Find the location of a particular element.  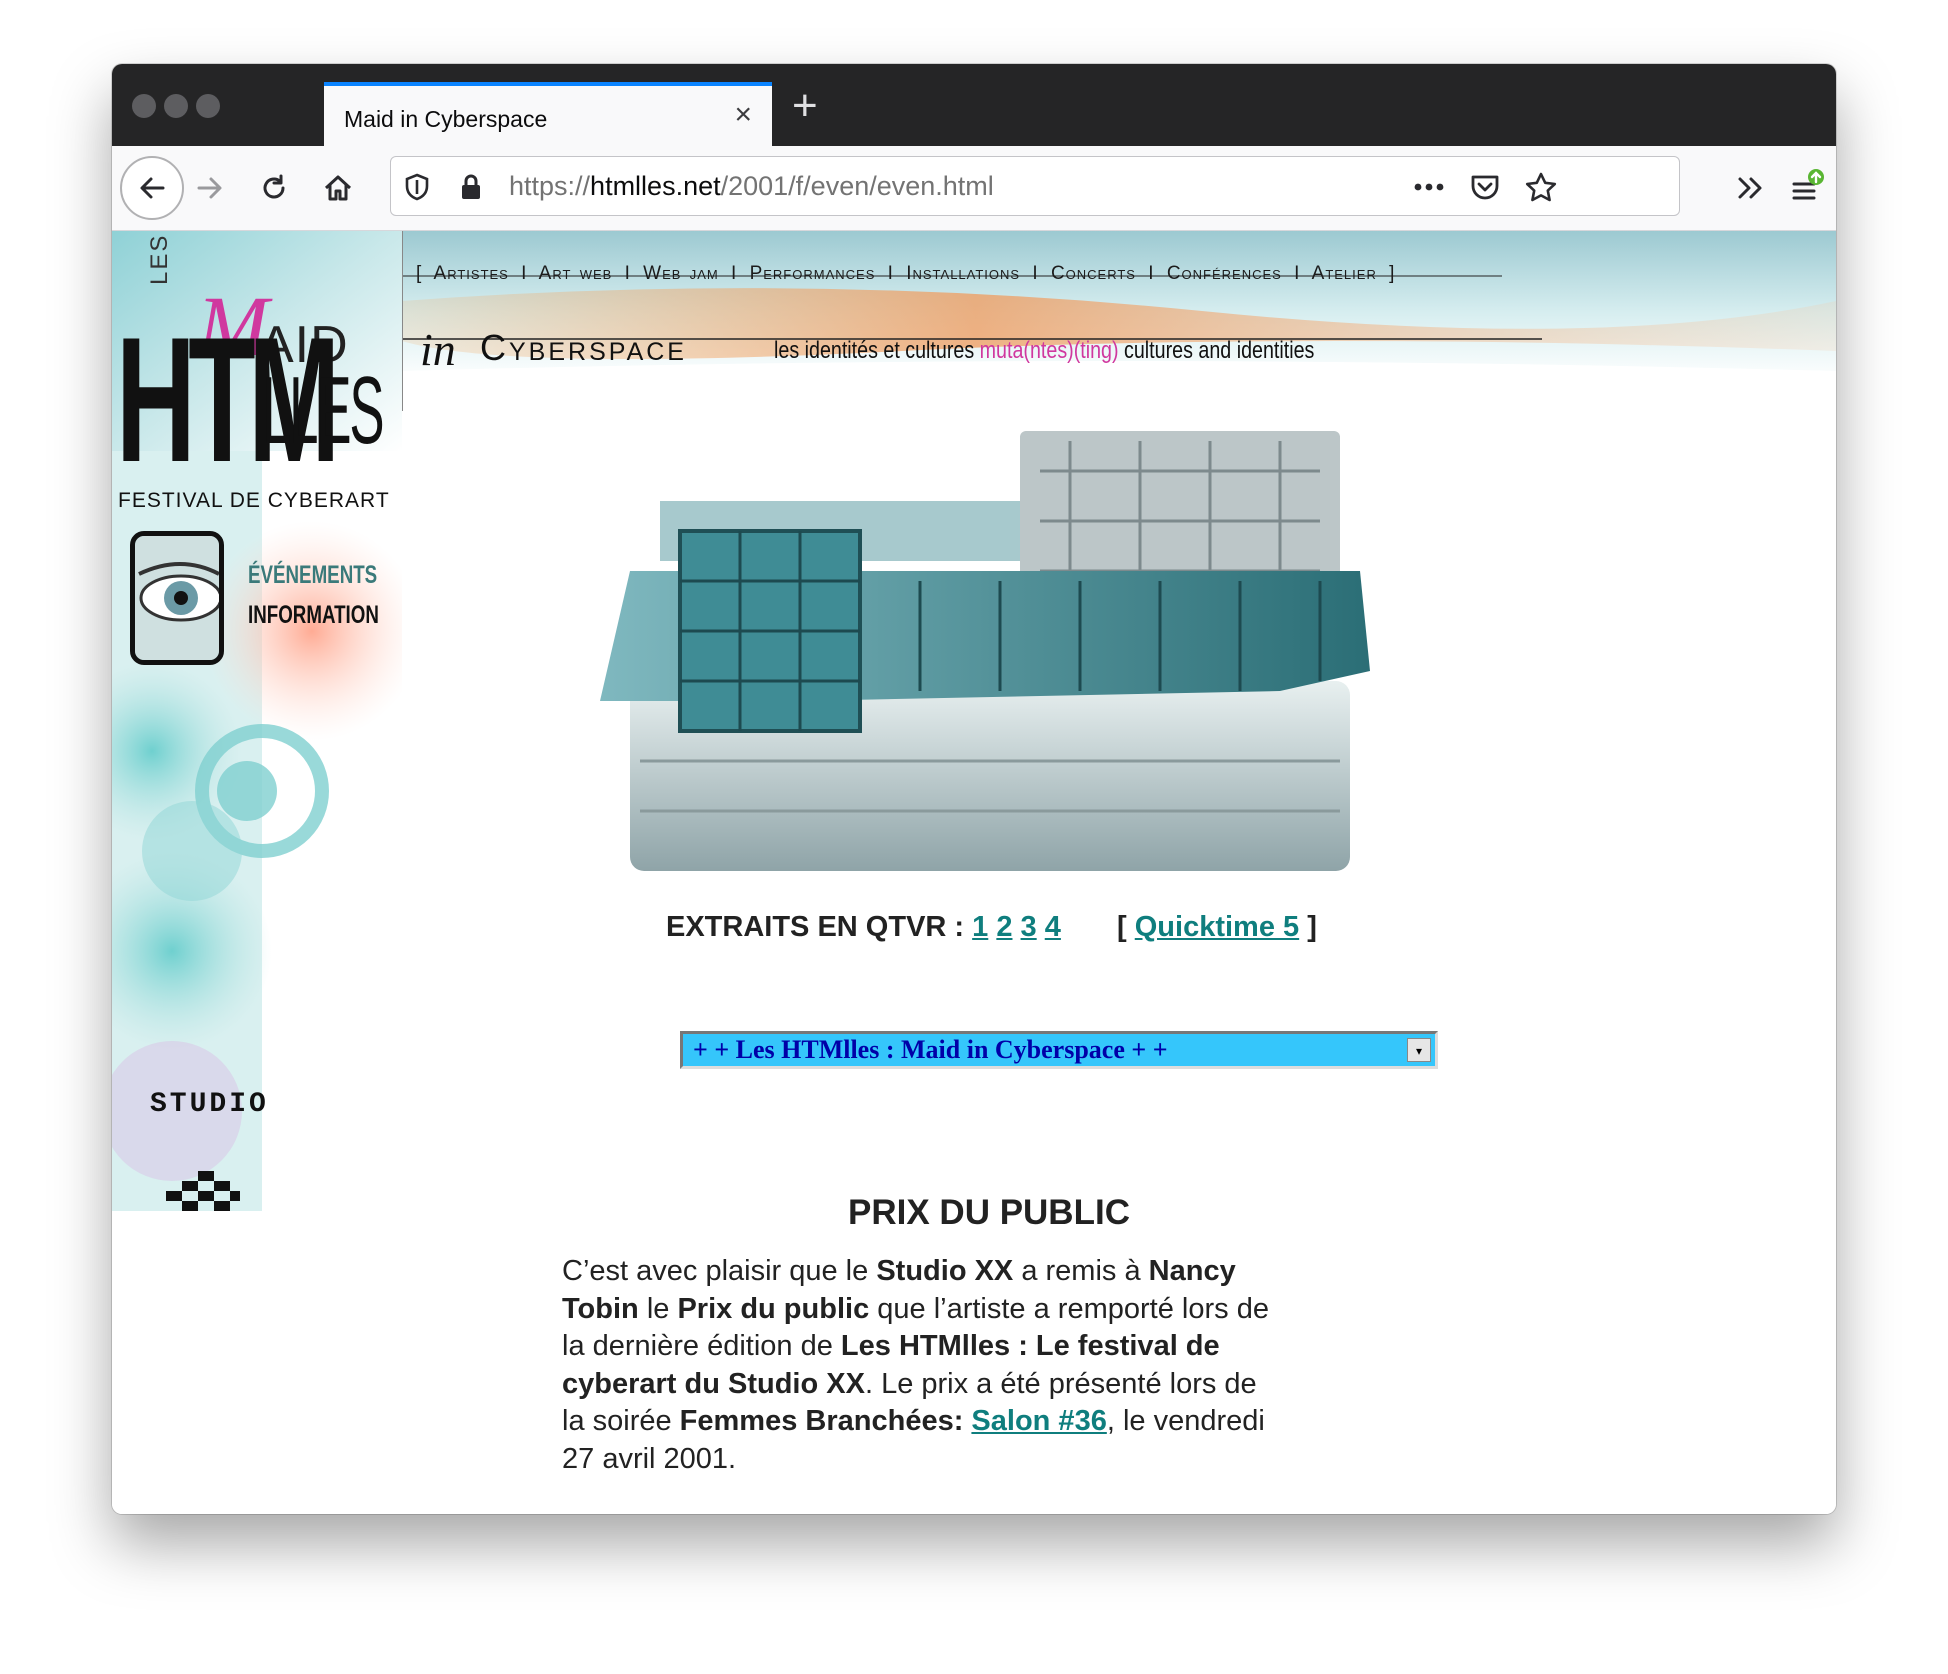

menu-evenements: ÉVÉNEMENTS is located at coordinates (312, 575).